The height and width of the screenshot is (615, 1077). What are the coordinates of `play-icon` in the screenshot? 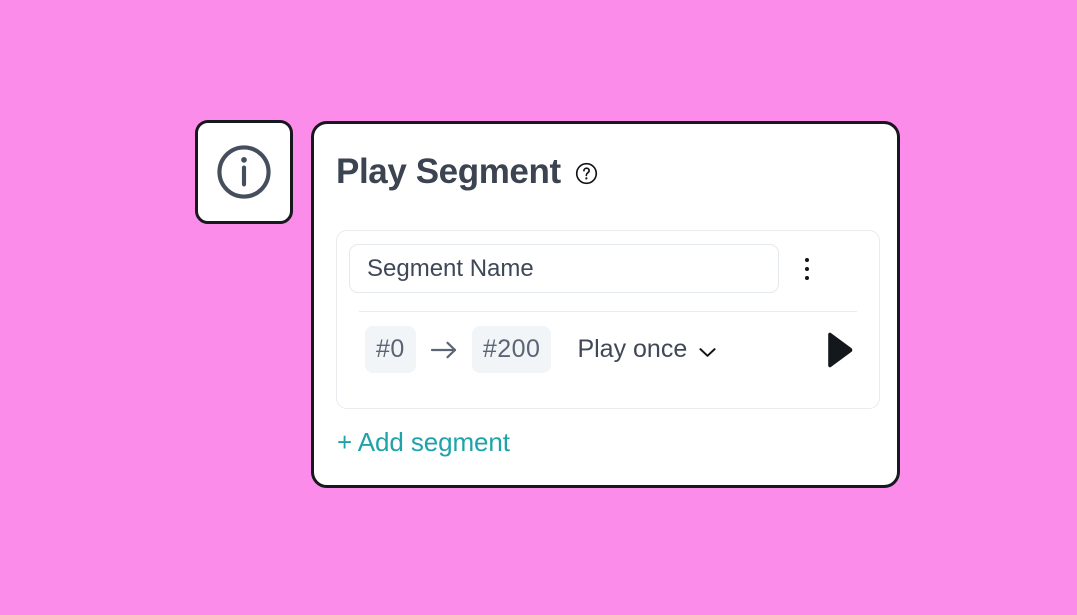 It's located at (839, 349).